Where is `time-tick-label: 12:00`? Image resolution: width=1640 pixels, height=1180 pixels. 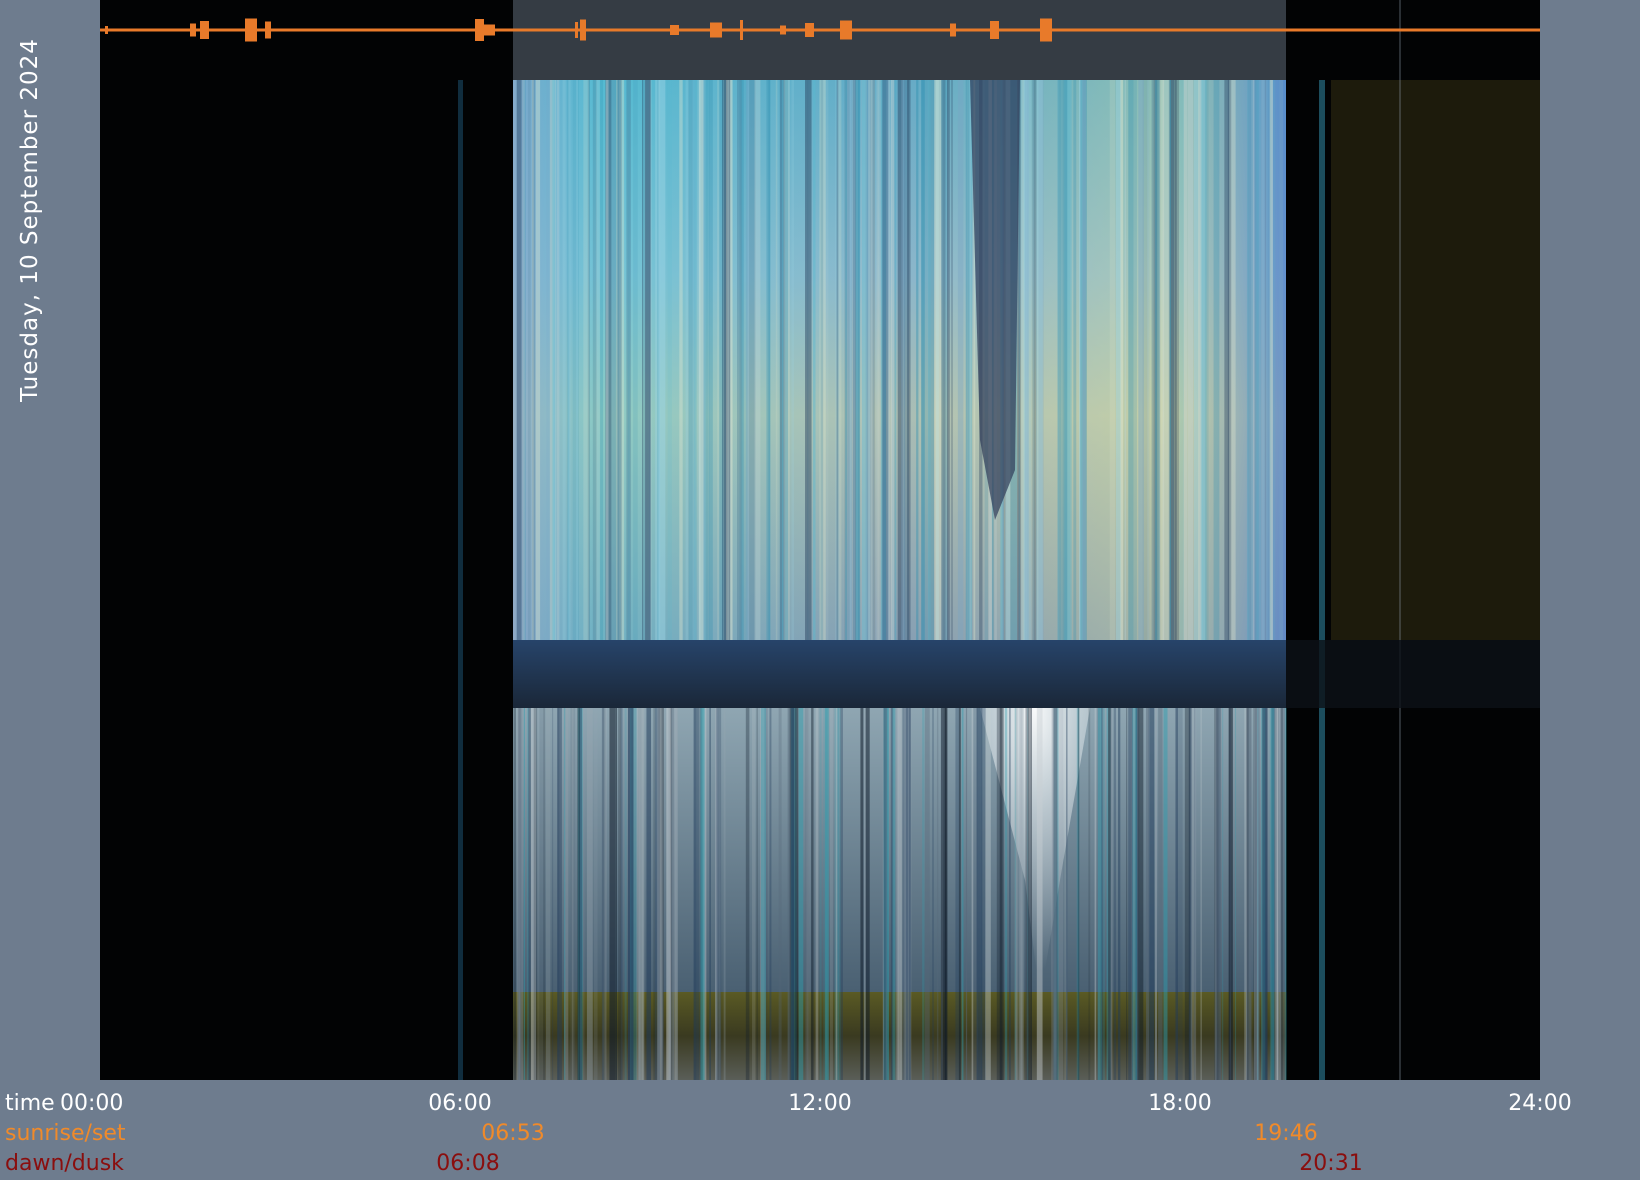 time-tick-label: 12:00 is located at coordinates (820, 1103).